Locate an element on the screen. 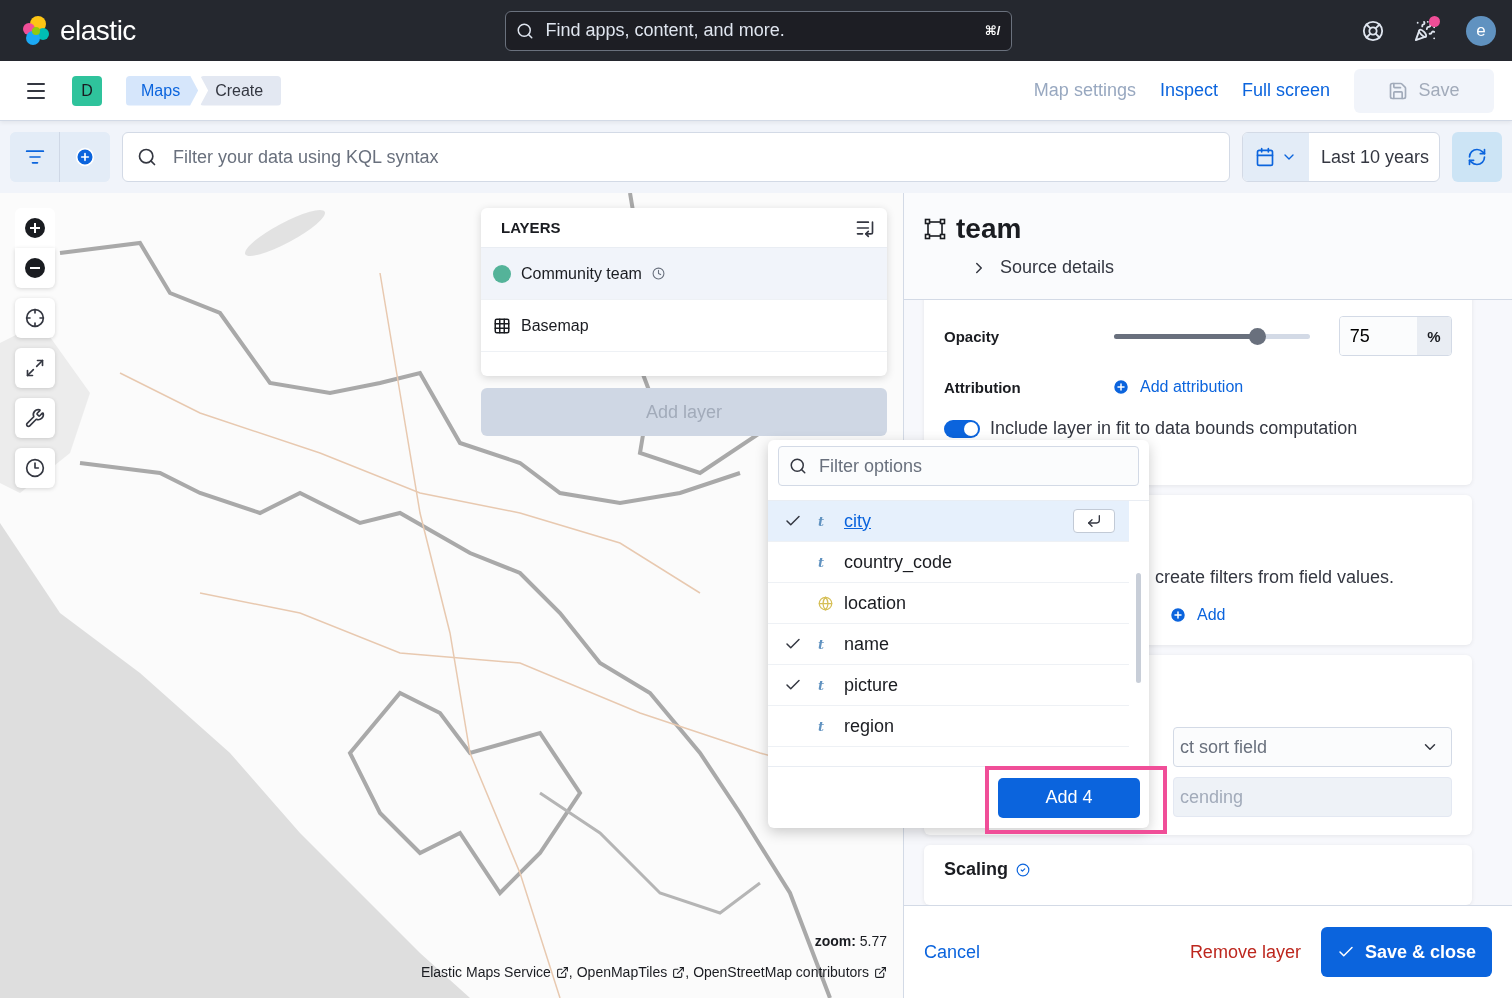 The width and height of the screenshot is (1512, 998). attribution-link: OpenMapTiles is located at coordinates (631, 972).